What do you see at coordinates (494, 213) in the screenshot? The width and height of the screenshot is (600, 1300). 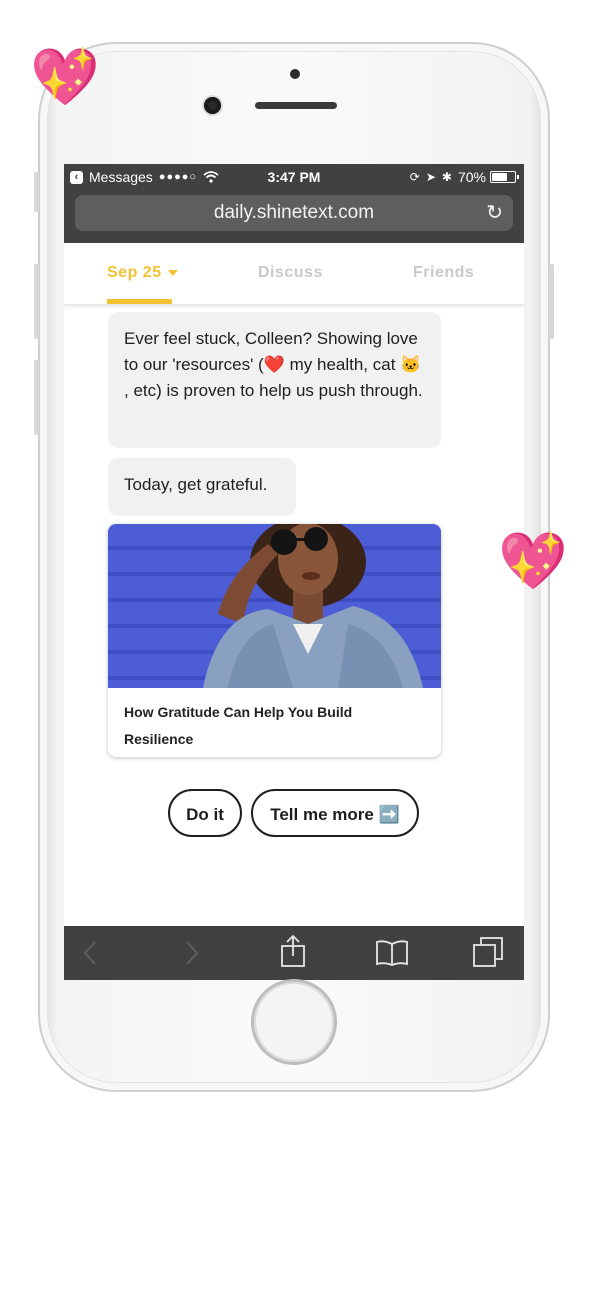 I see `reload-icon: ↻` at bounding box center [494, 213].